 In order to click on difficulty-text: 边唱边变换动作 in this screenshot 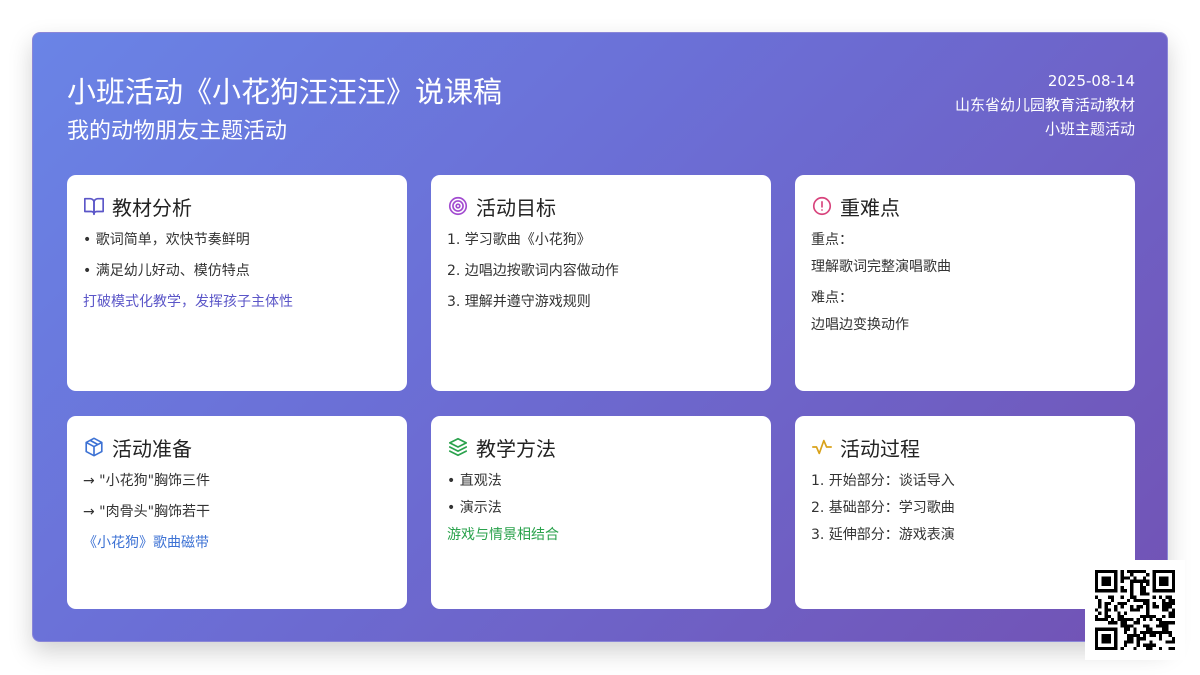, I will do `click(860, 325)`.